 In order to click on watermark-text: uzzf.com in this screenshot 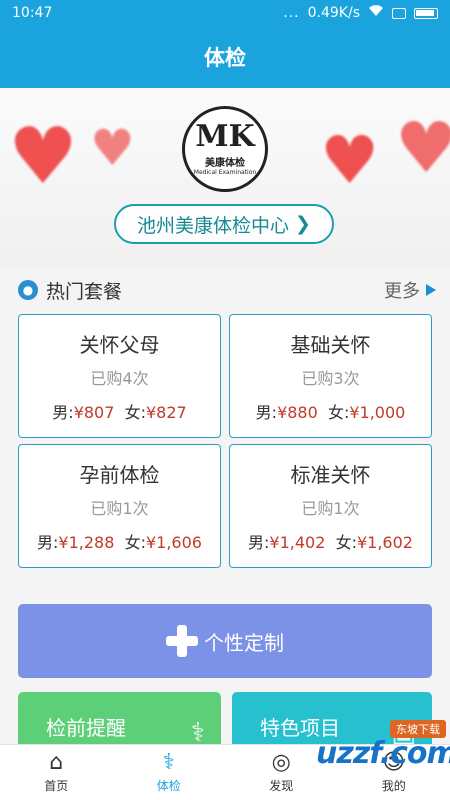, I will do `click(383, 753)`.